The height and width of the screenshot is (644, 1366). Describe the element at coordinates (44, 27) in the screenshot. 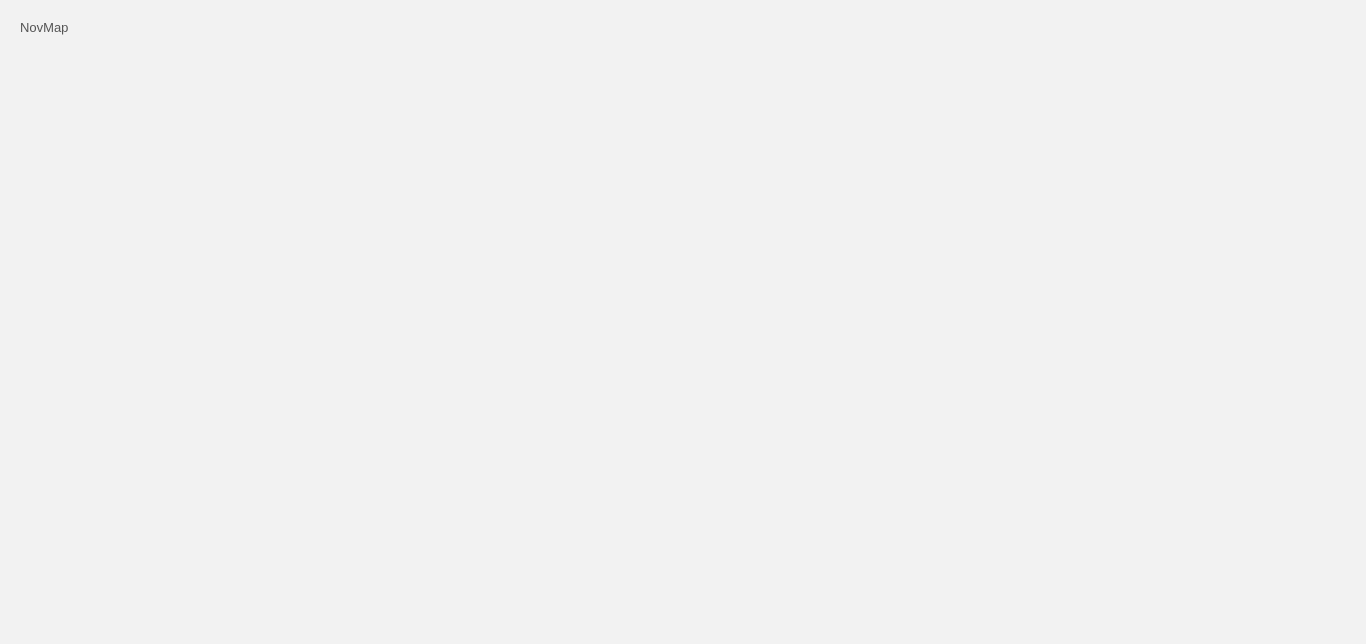

I see `app-title: NovMap` at that location.